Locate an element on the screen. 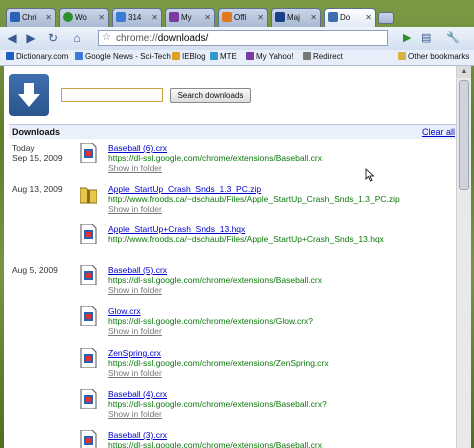 The width and height of the screenshot is (474, 448). bookmark-label: IEBlog is located at coordinates (194, 56).